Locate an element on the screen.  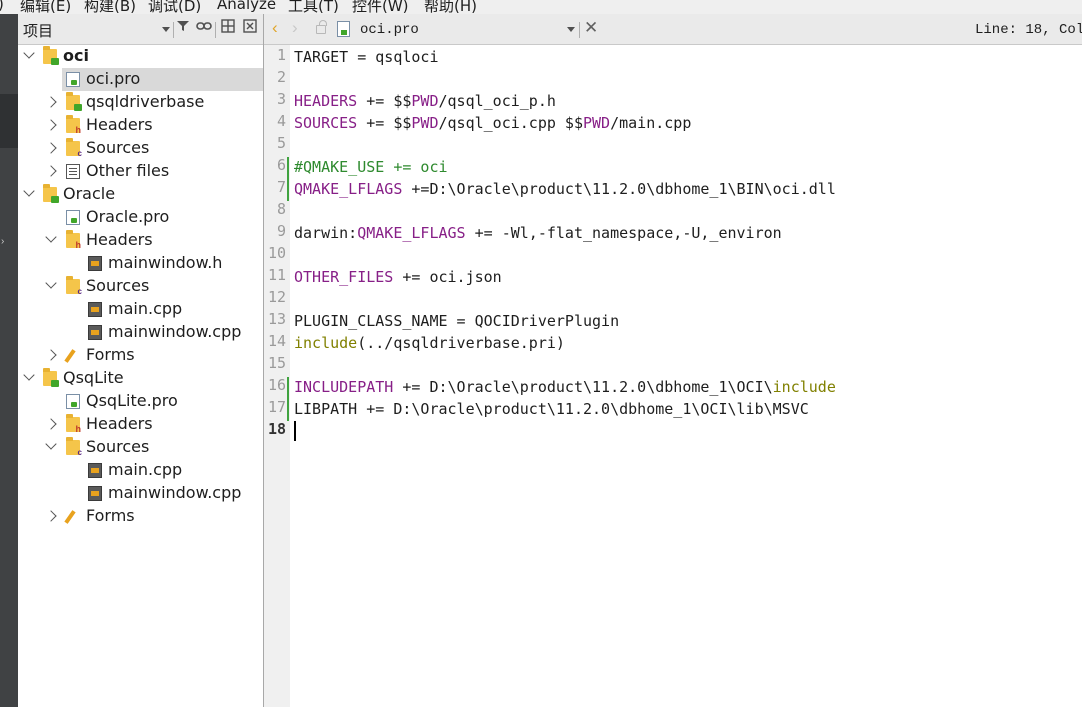
line-number: 5 is located at coordinates (281, 143).